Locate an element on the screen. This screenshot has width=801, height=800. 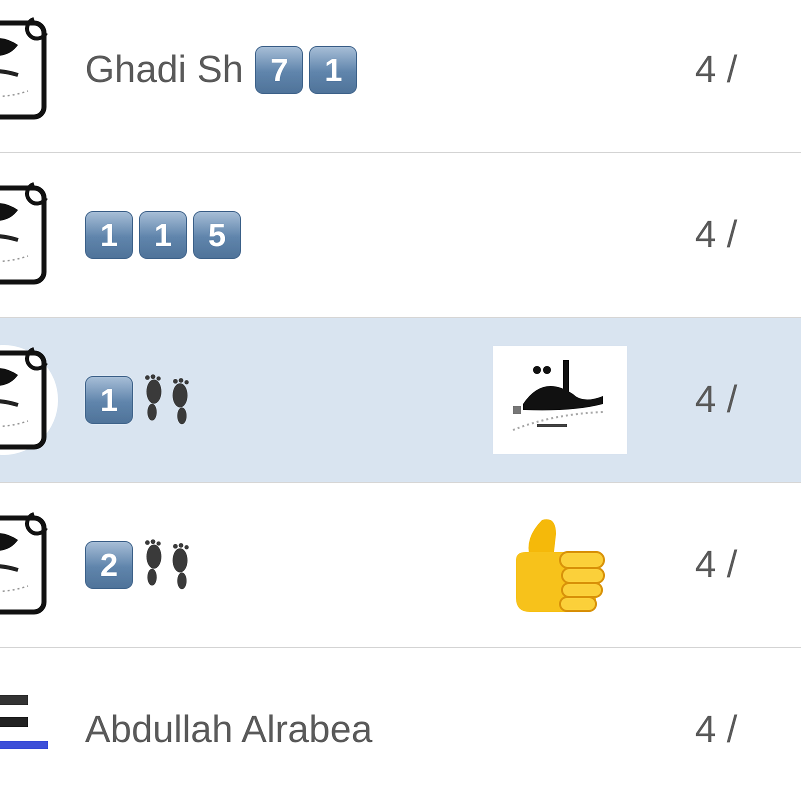
contact-name: Ghadi Sh is located at coordinates (164, 70).